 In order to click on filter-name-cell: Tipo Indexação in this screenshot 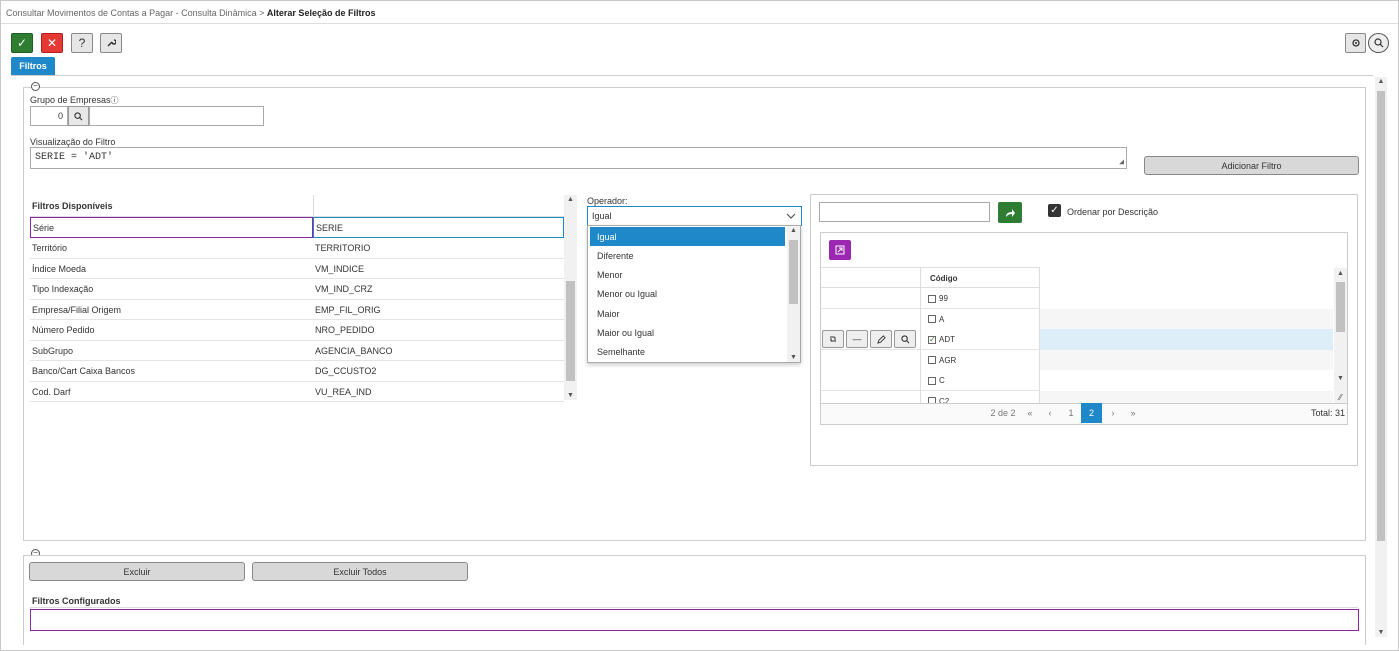, I will do `click(63, 289)`.